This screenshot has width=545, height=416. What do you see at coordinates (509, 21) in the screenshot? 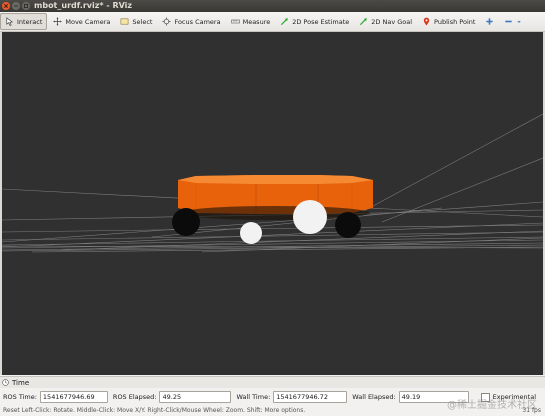
I see `minus-icon` at bounding box center [509, 21].